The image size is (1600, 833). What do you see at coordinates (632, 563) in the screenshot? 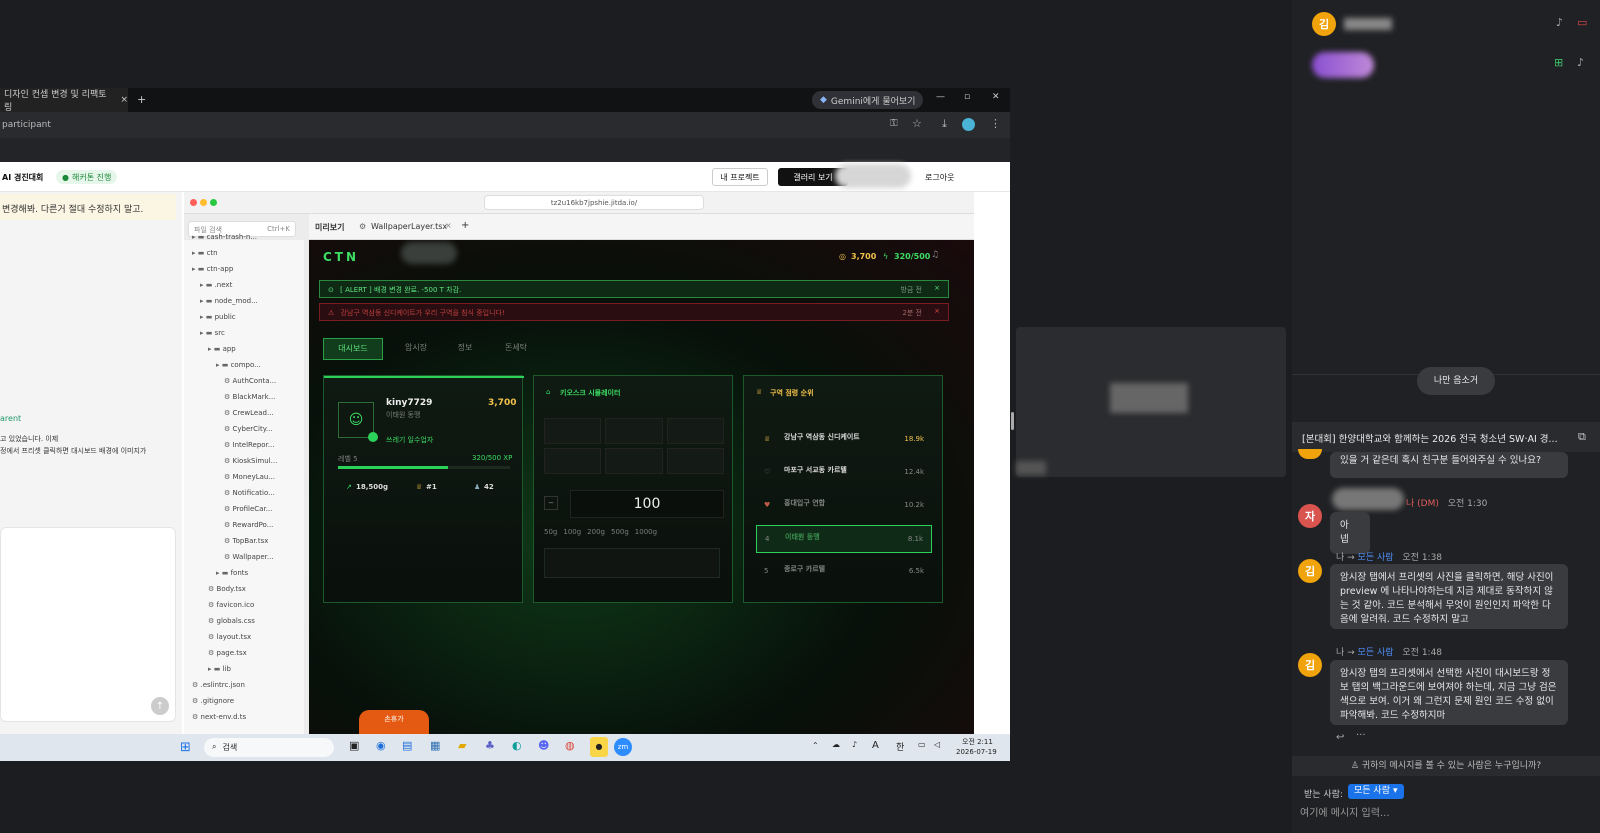
I see `submit-button` at bounding box center [632, 563].